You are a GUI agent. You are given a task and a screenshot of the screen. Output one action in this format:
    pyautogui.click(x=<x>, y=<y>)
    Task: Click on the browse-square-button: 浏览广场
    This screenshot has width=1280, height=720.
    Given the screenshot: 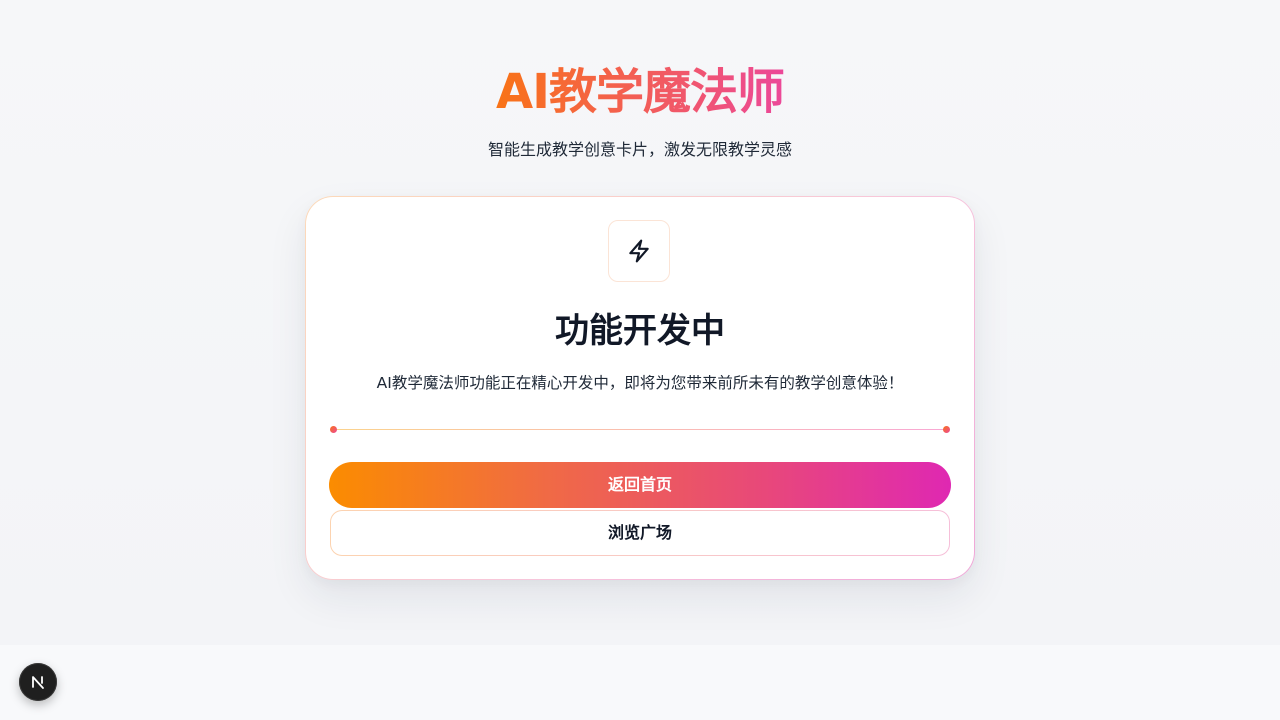 What is the action you would take?
    pyautogui.click(x=640, y=533)
    